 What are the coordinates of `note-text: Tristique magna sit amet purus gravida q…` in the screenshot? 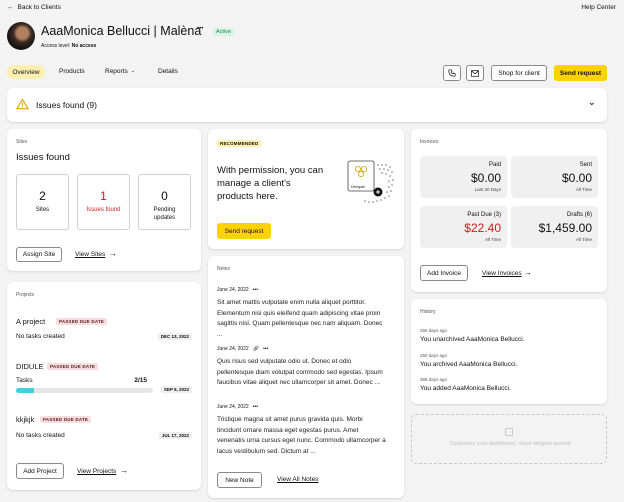 It's located at (301, 435).